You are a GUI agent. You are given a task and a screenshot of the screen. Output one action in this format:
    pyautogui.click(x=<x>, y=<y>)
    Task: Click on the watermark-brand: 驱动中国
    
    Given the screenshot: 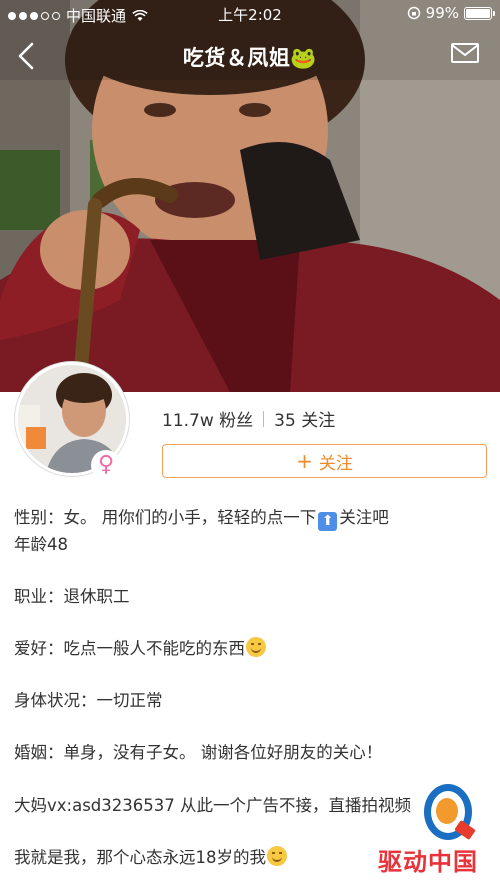 What is the action you would take?
    pyautogui.click(x=428, y=862)
    